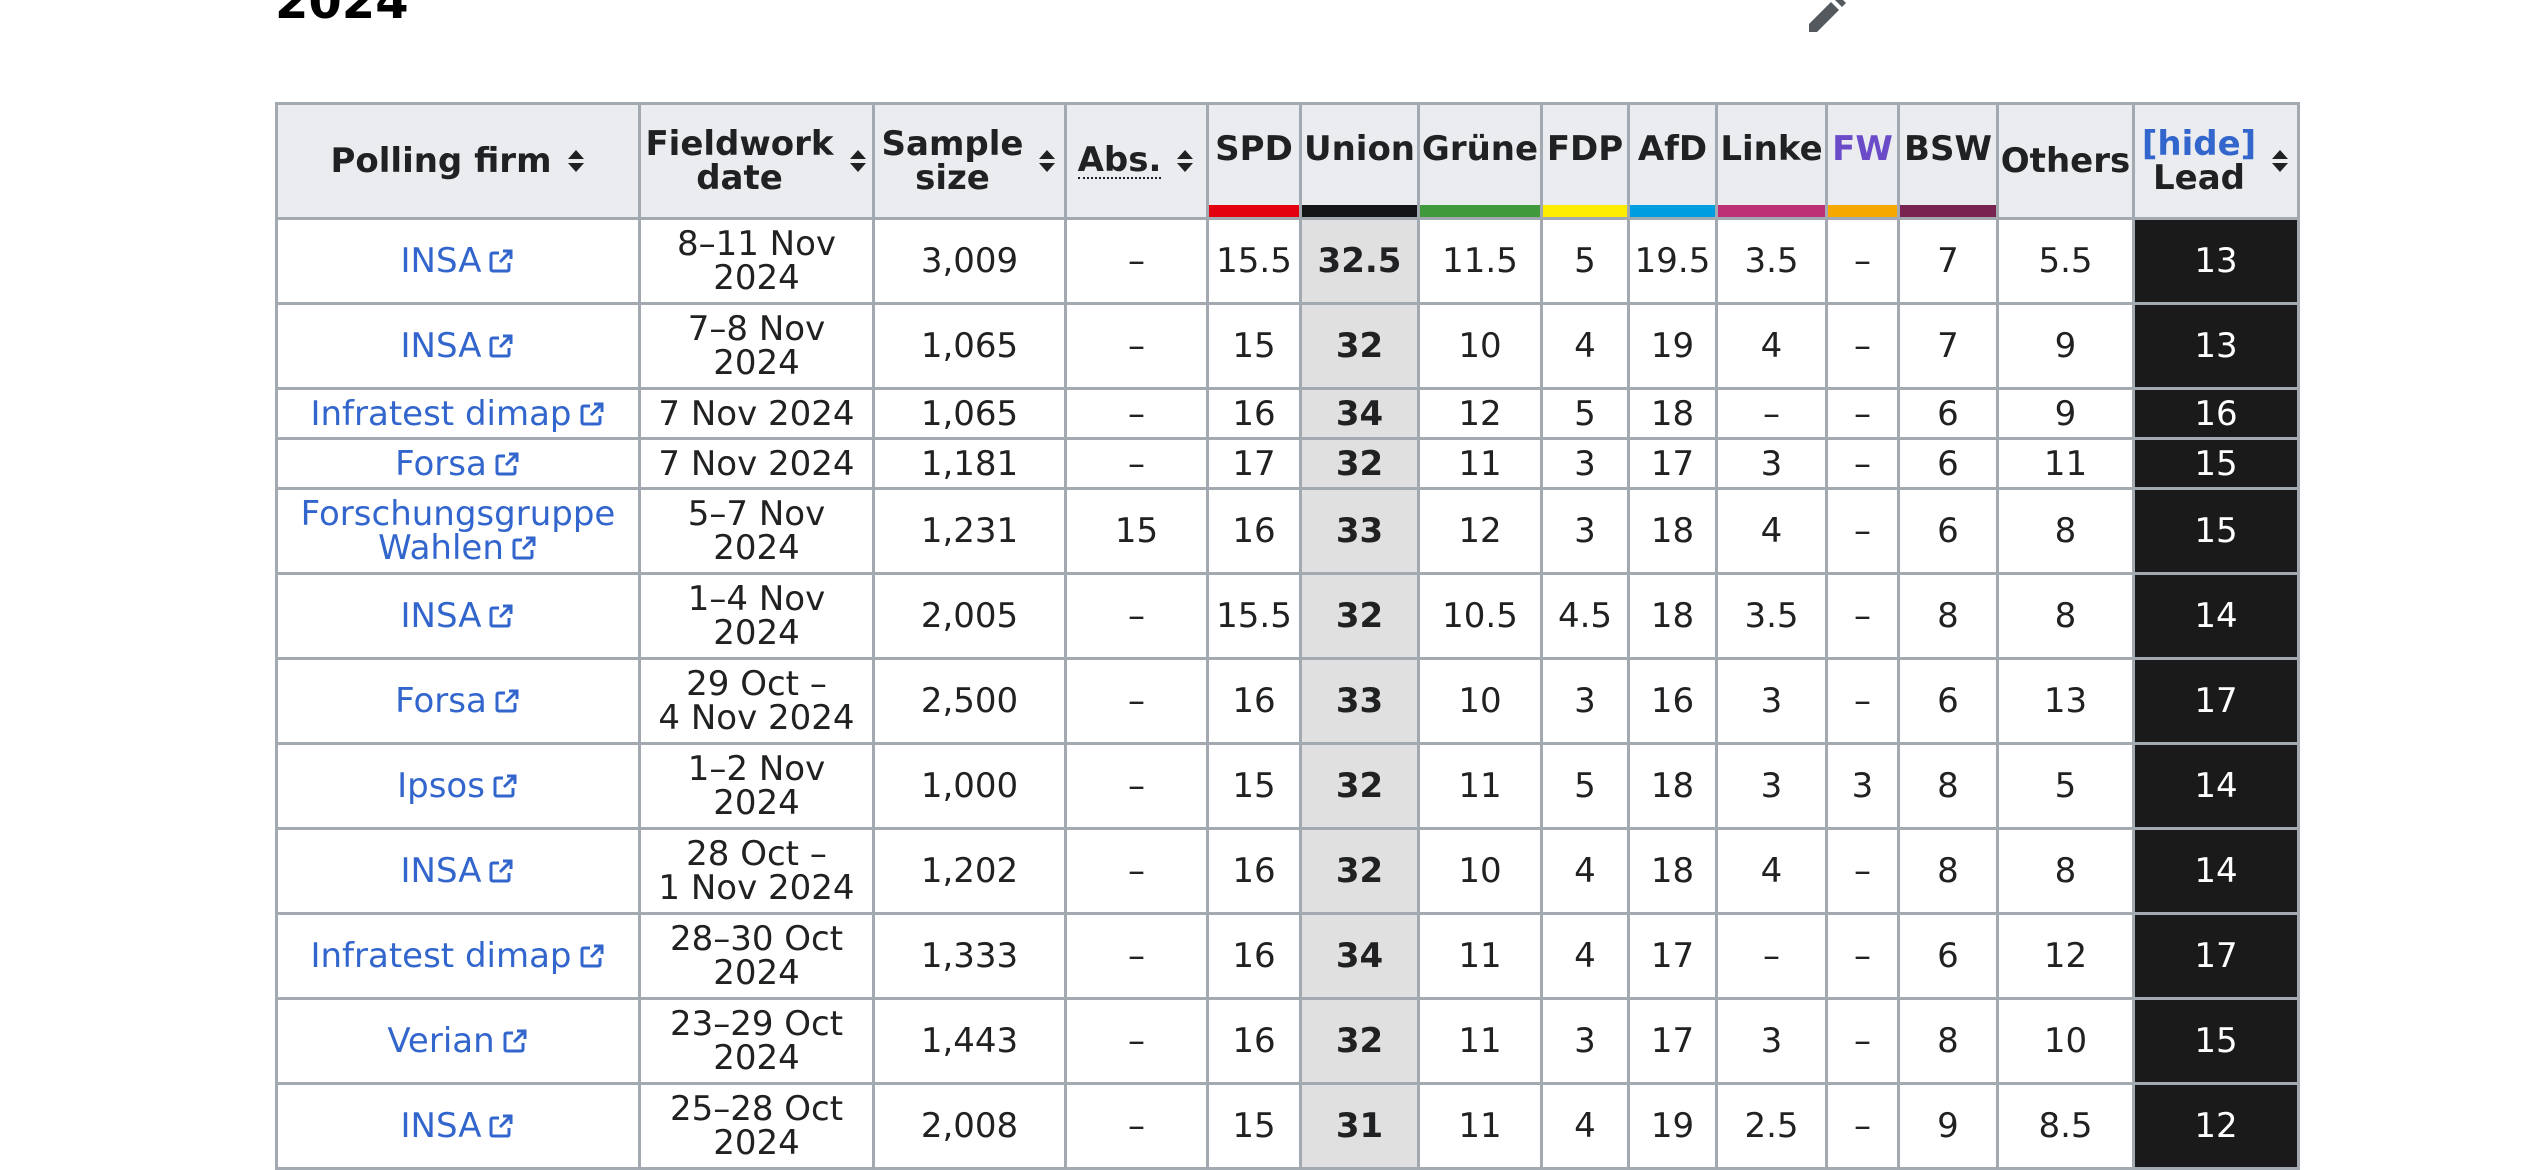 This screenshot has width=2532, height=1170. What do you see at coordinates (1829, 18) in the screenshot?
I see `pencil-edit-icon` at bounding box center [1829, 18].